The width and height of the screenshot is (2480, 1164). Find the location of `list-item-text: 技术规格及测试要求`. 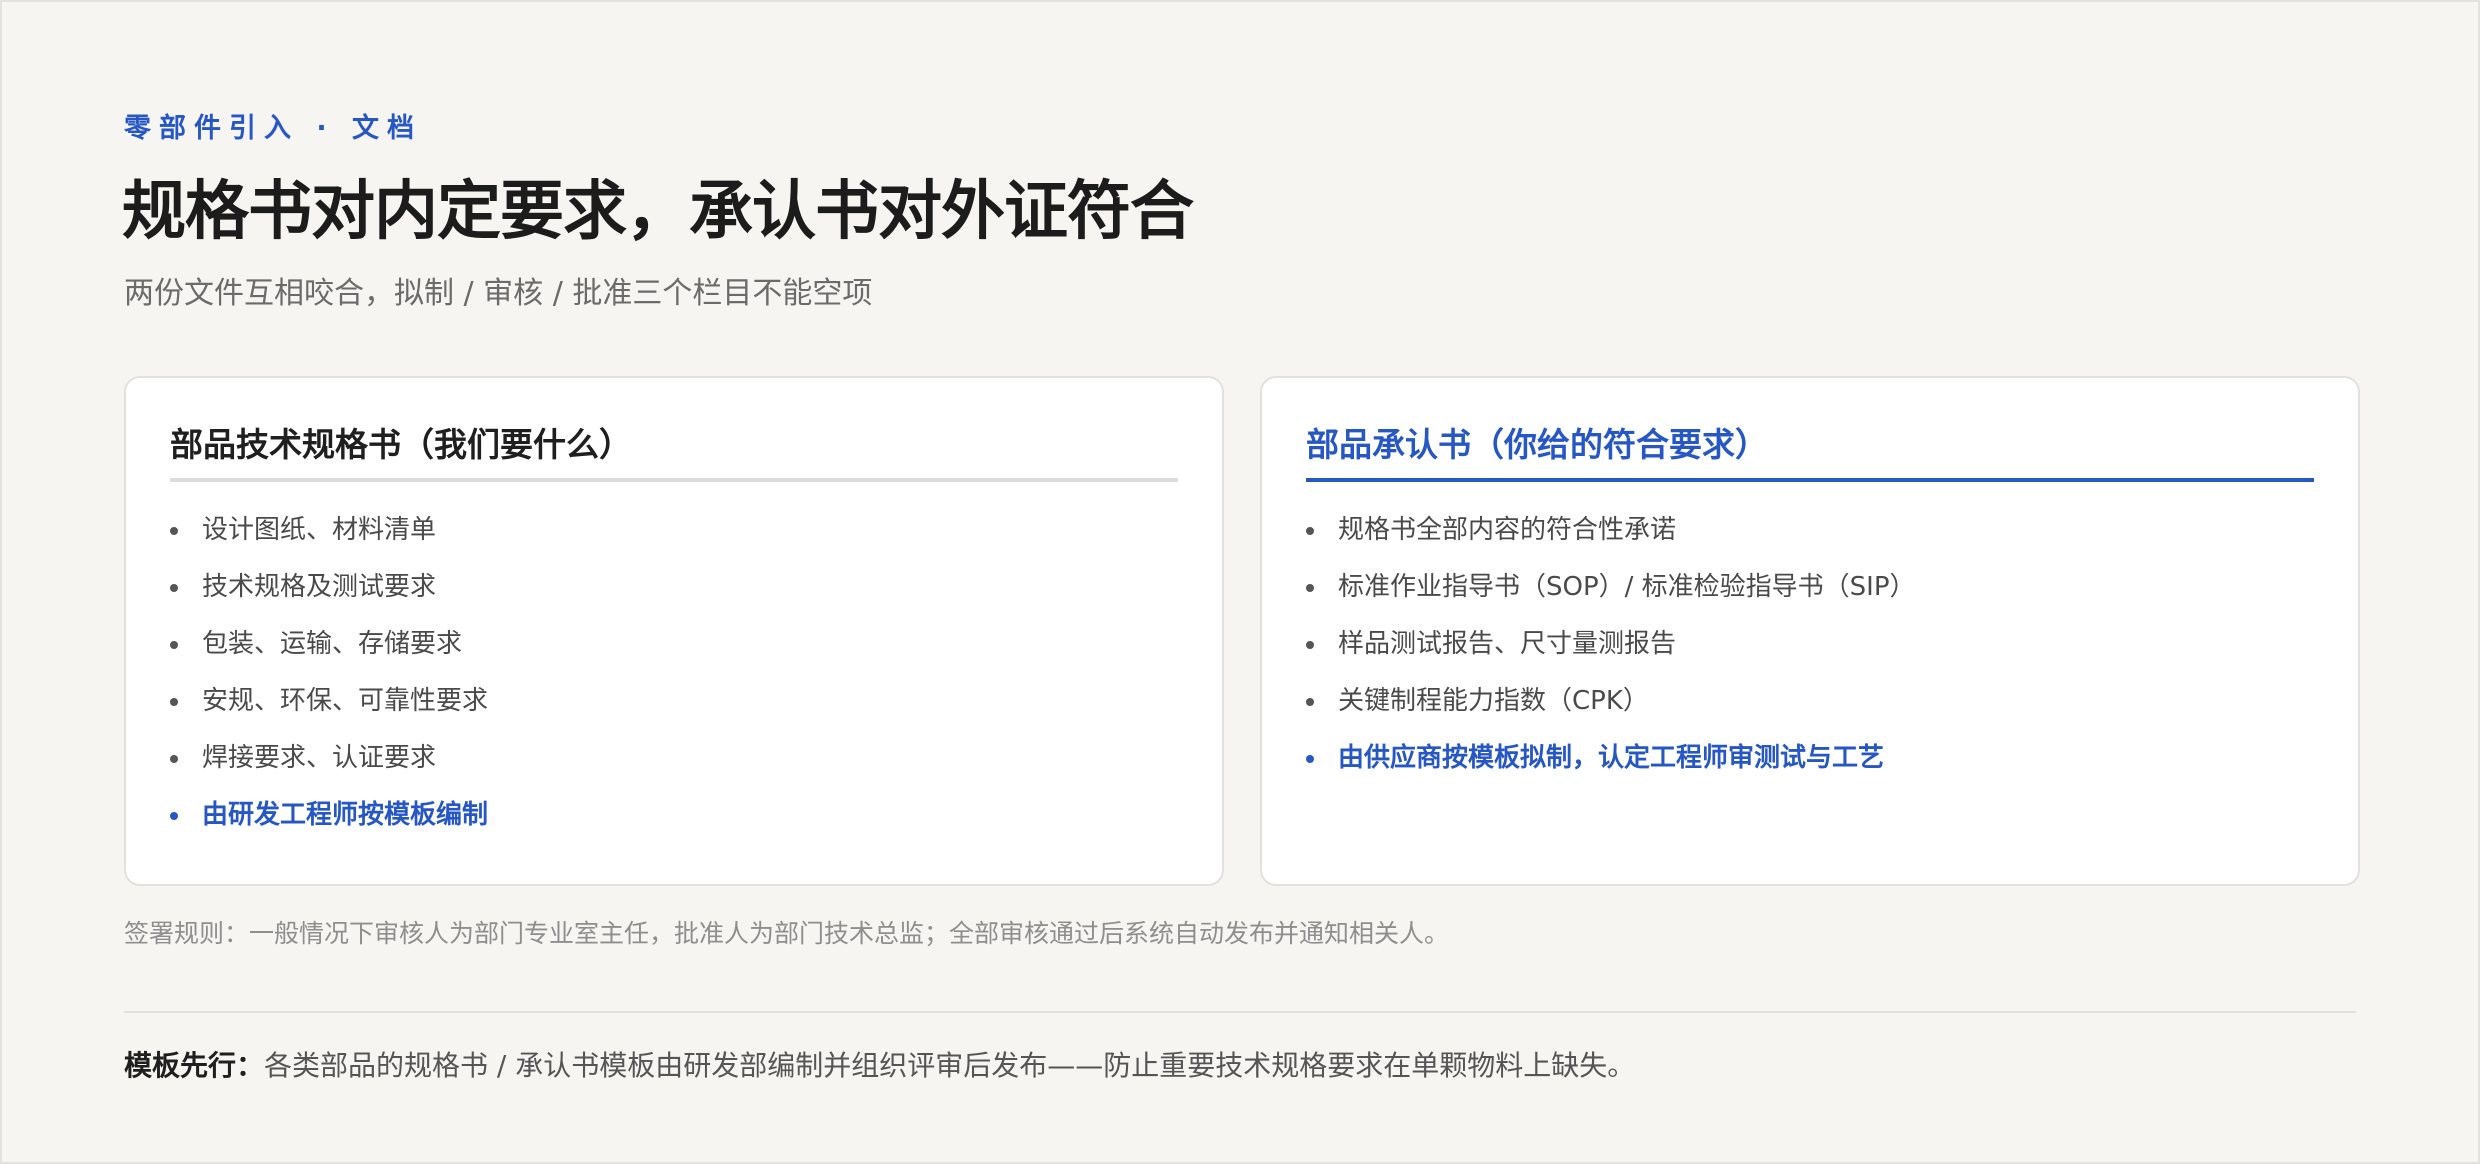

list-item-text: 技术规格及测试要求 is located at coordinates (319, 587).